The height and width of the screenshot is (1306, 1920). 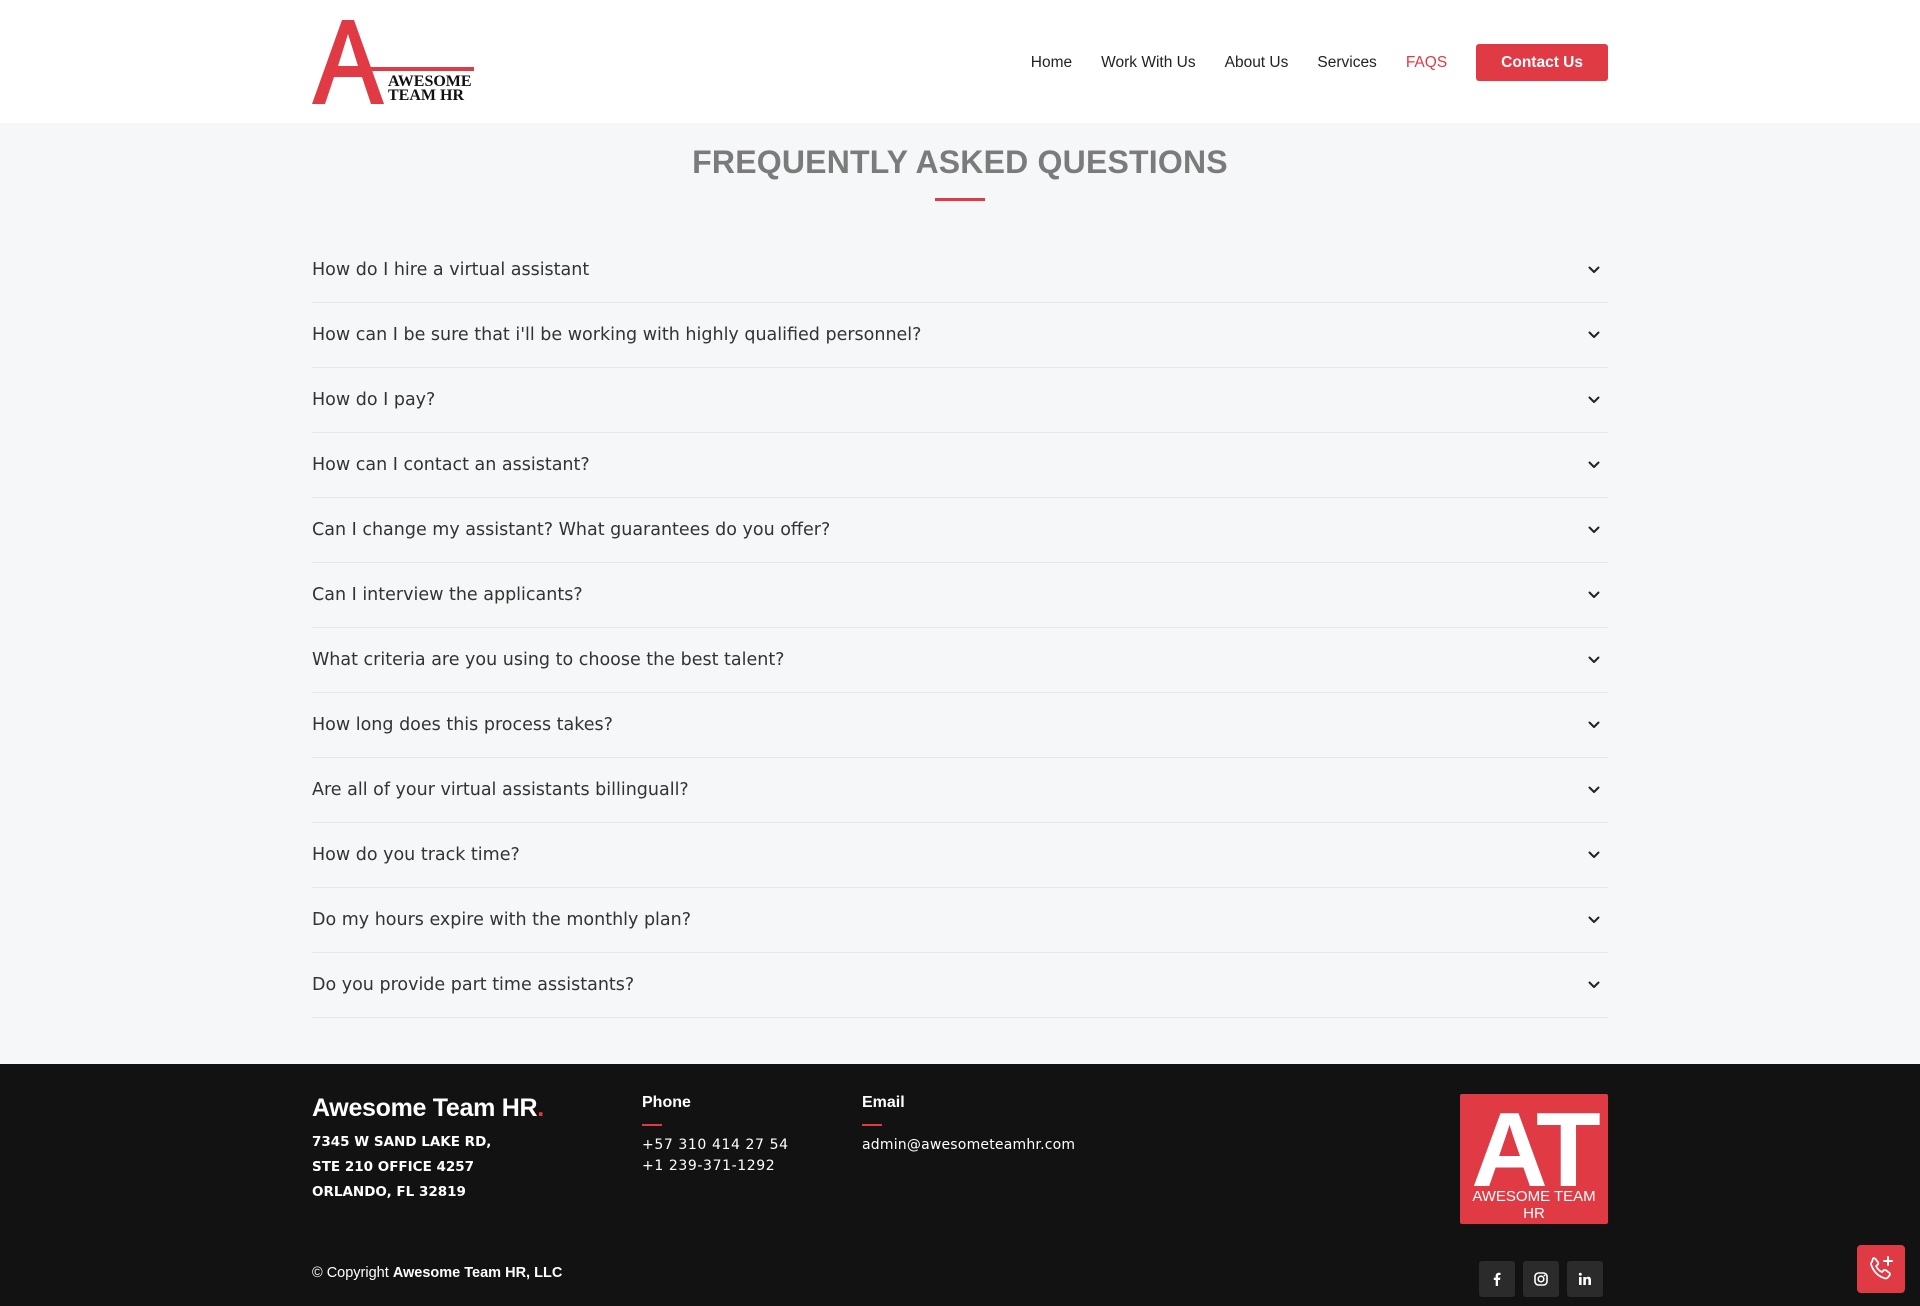 What do you see at coordinates (1051, 63) in the screenshot?
I see `nav-home: Home` at bounding box center [1051, 63].